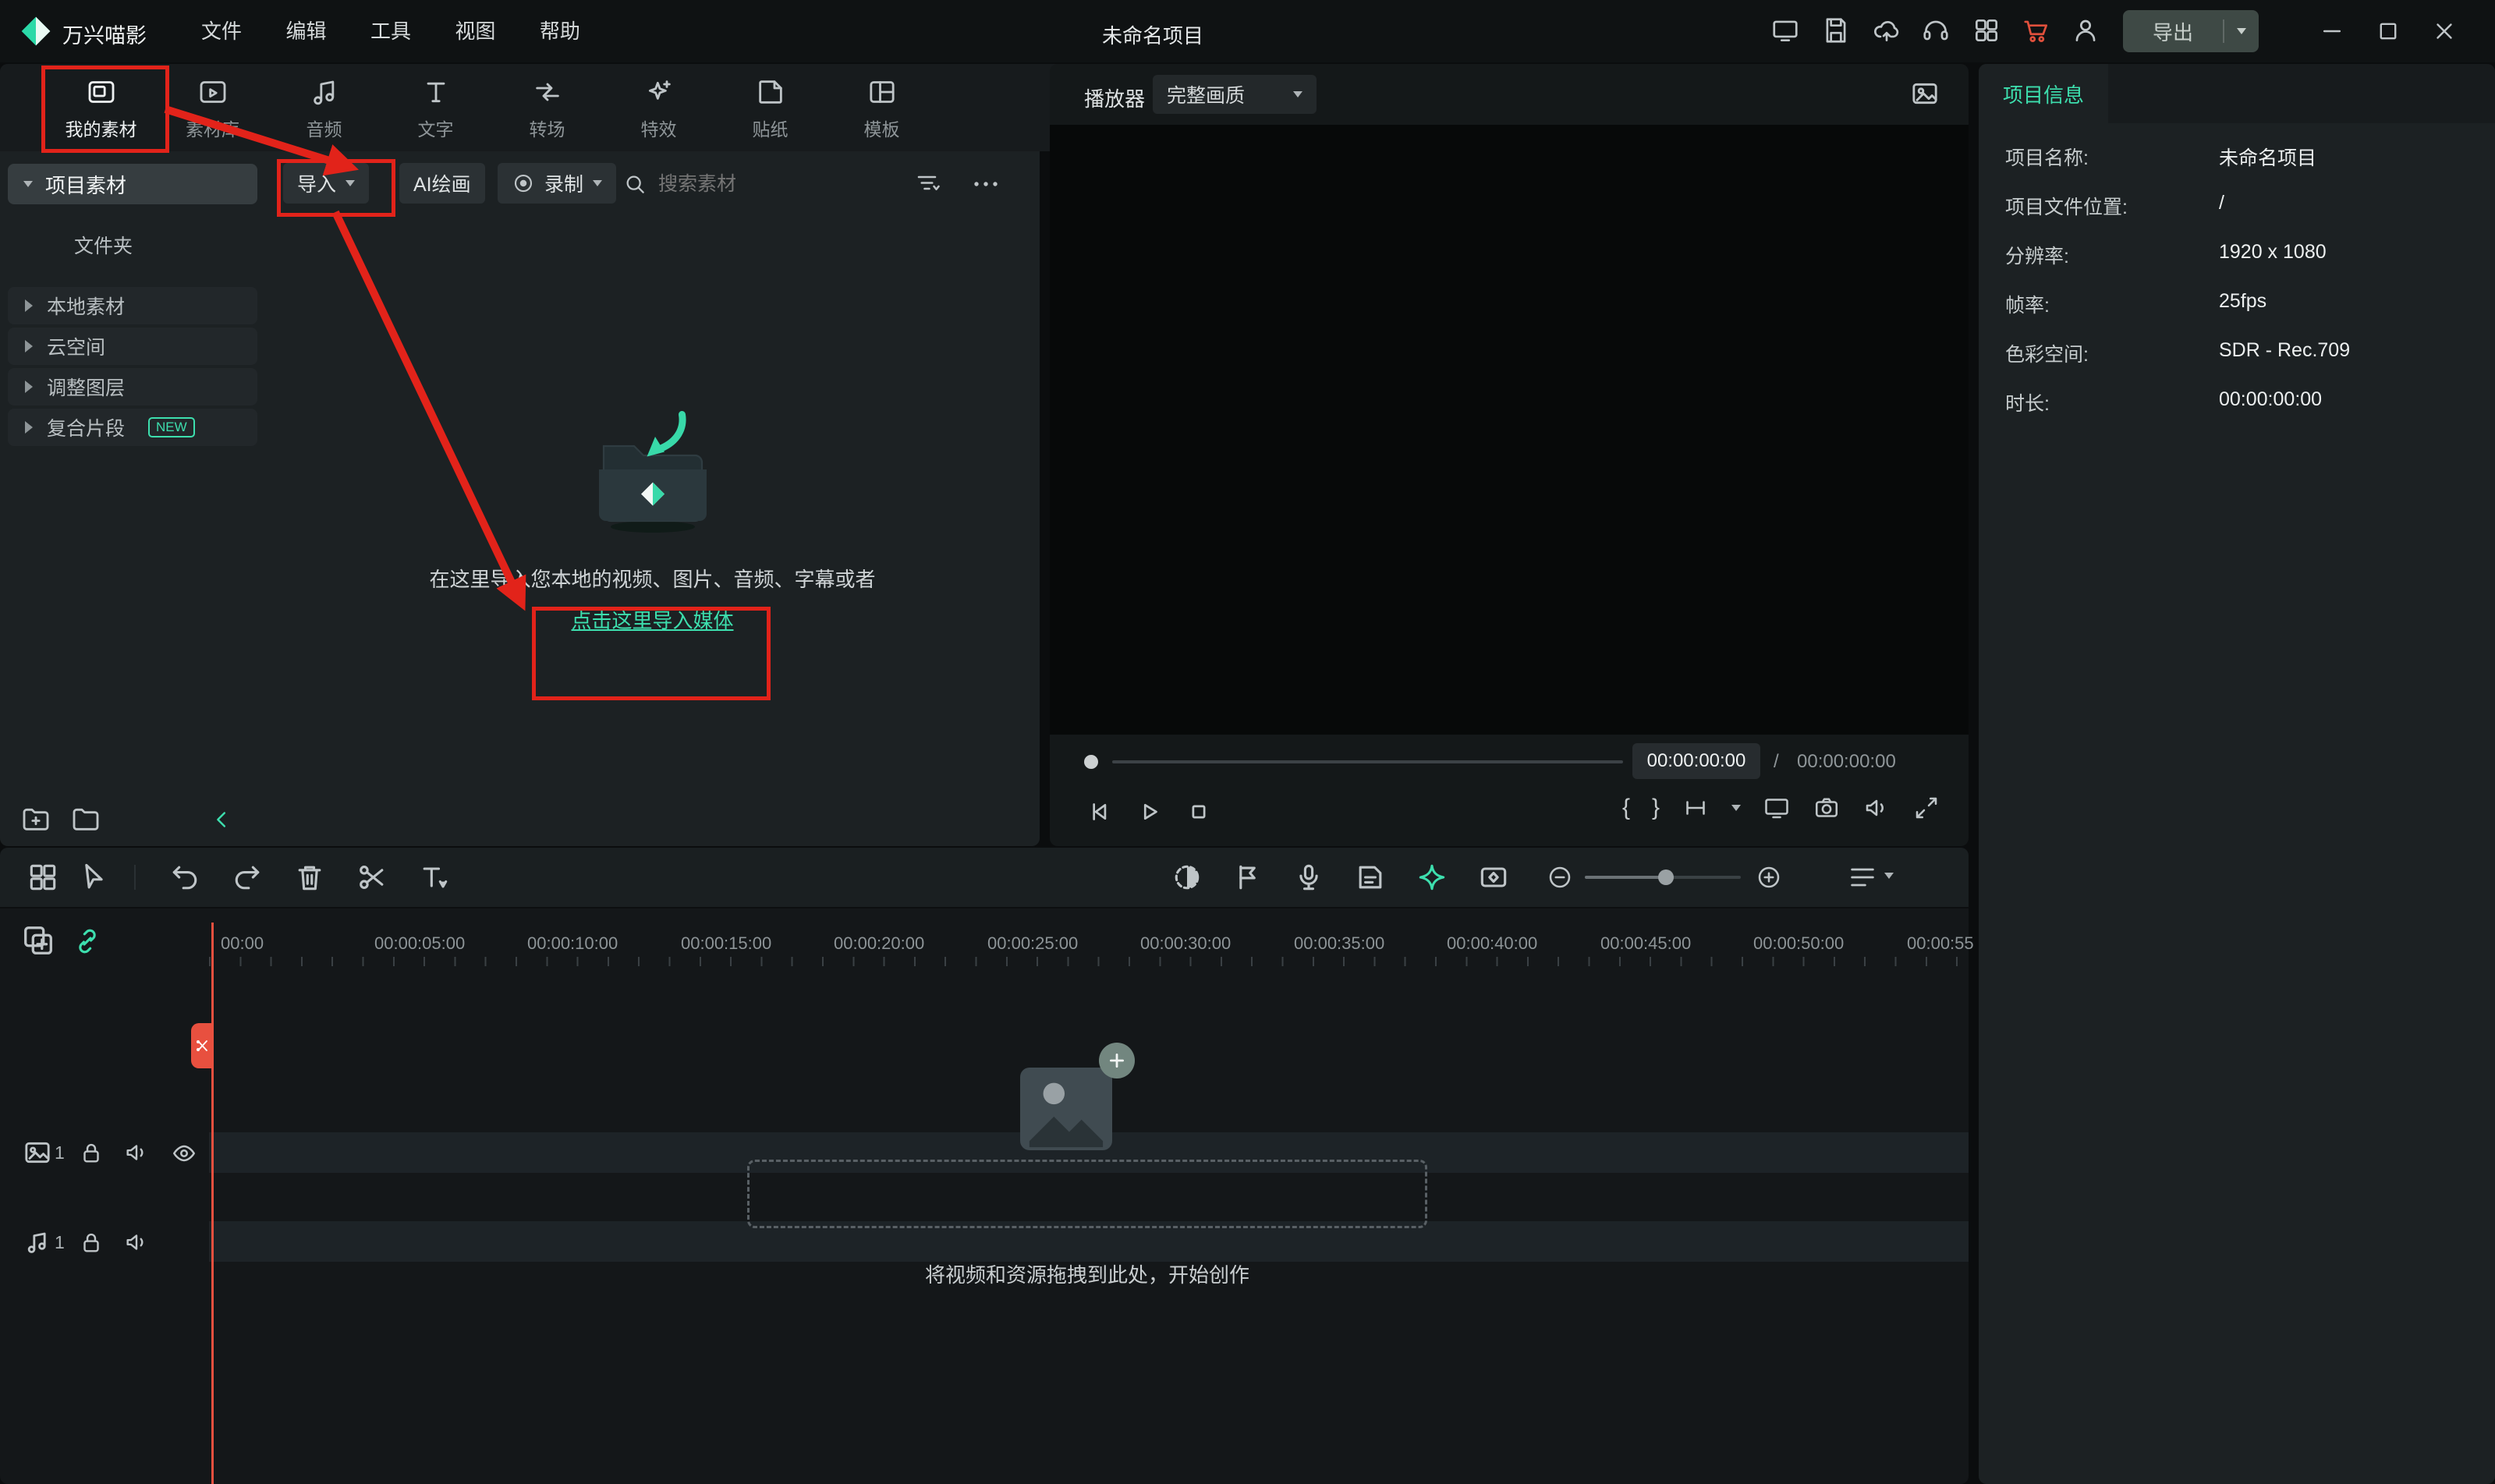 This screenshot has height=1484, width=2495. Describe the element at coordinates (986, 184) in the screenshot. I see `more-options-icon` at that location.